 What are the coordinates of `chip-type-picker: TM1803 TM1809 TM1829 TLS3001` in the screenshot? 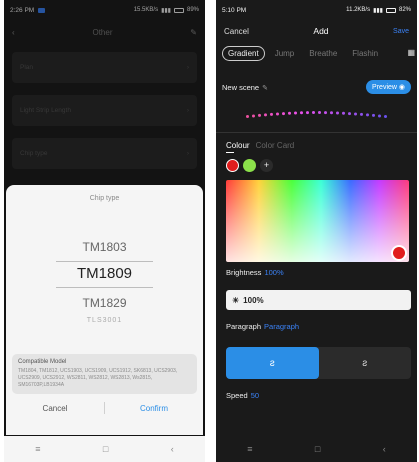 It's located at (104, 282).